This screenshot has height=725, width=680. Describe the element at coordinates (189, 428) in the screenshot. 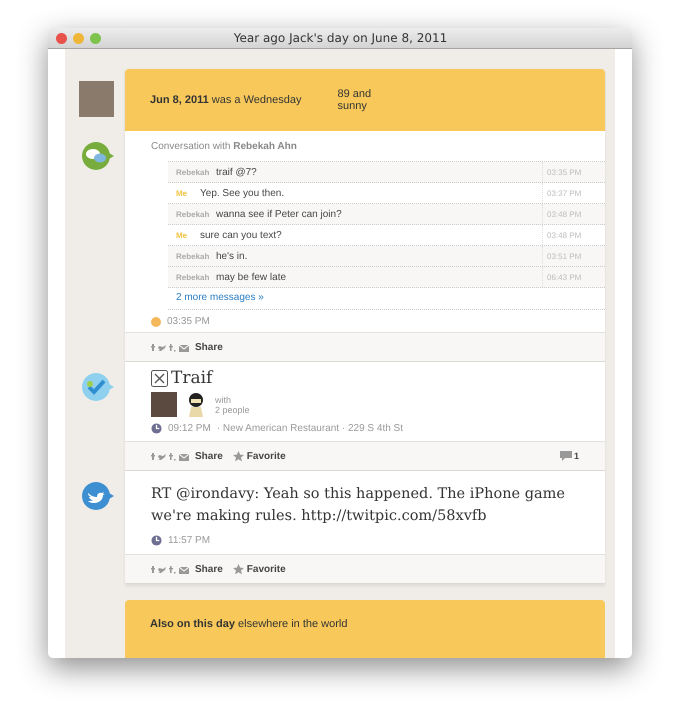

I see `timestamp: 09:12 PM` at that location.